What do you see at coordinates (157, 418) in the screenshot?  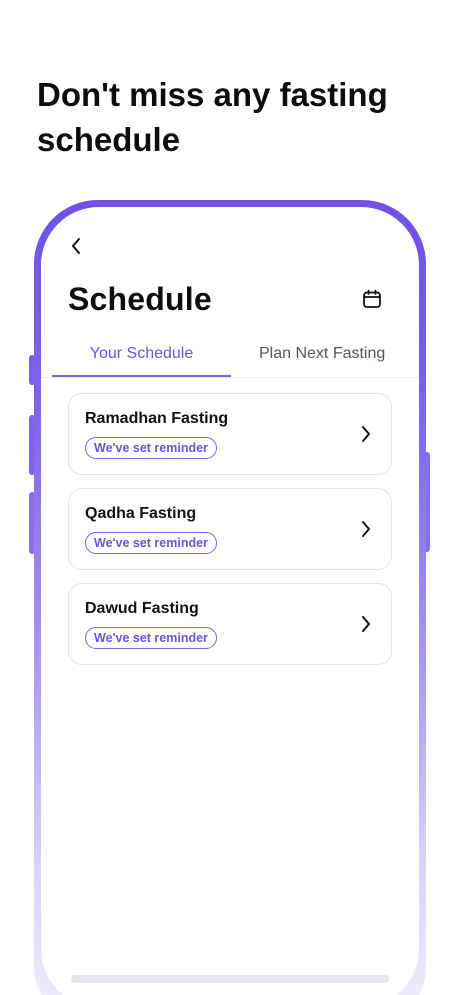 I see `fasting-title: Ramadhan Fasting` at bounding box center [157, 418].